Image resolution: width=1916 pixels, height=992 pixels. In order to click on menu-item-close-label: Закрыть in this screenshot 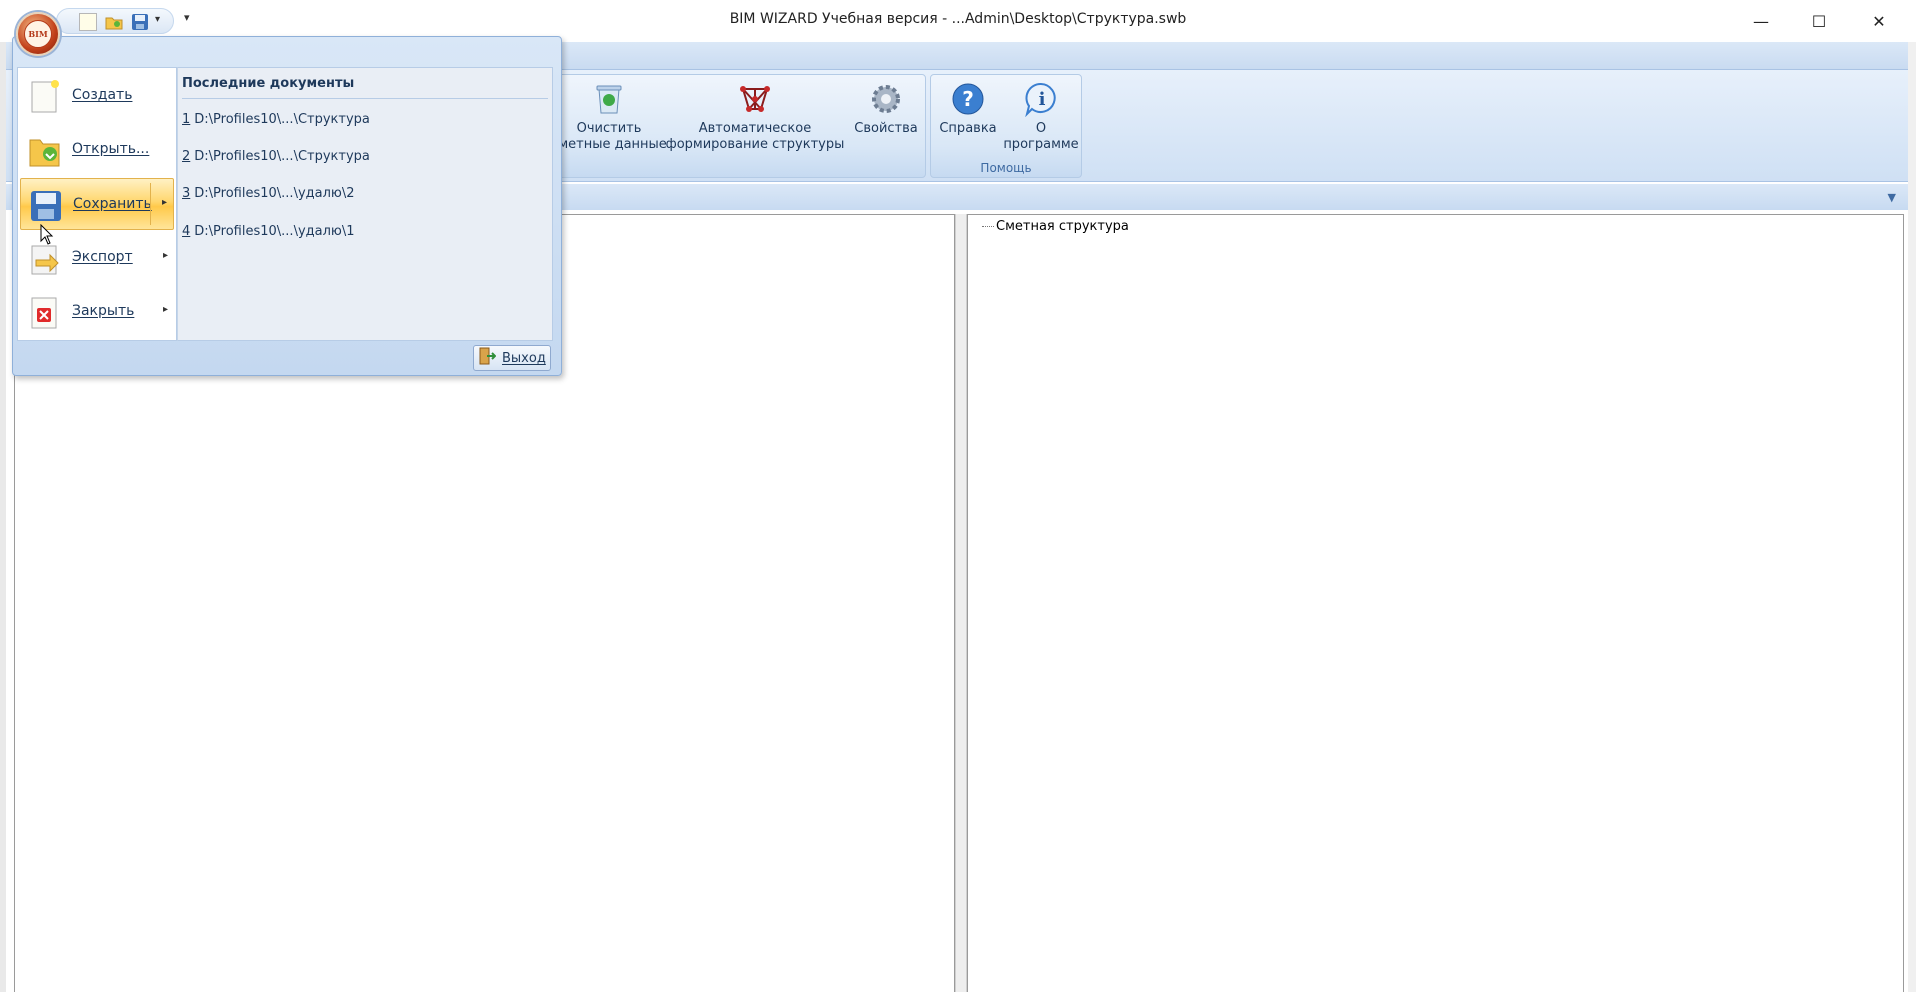, I will do `click(103, 311)`.